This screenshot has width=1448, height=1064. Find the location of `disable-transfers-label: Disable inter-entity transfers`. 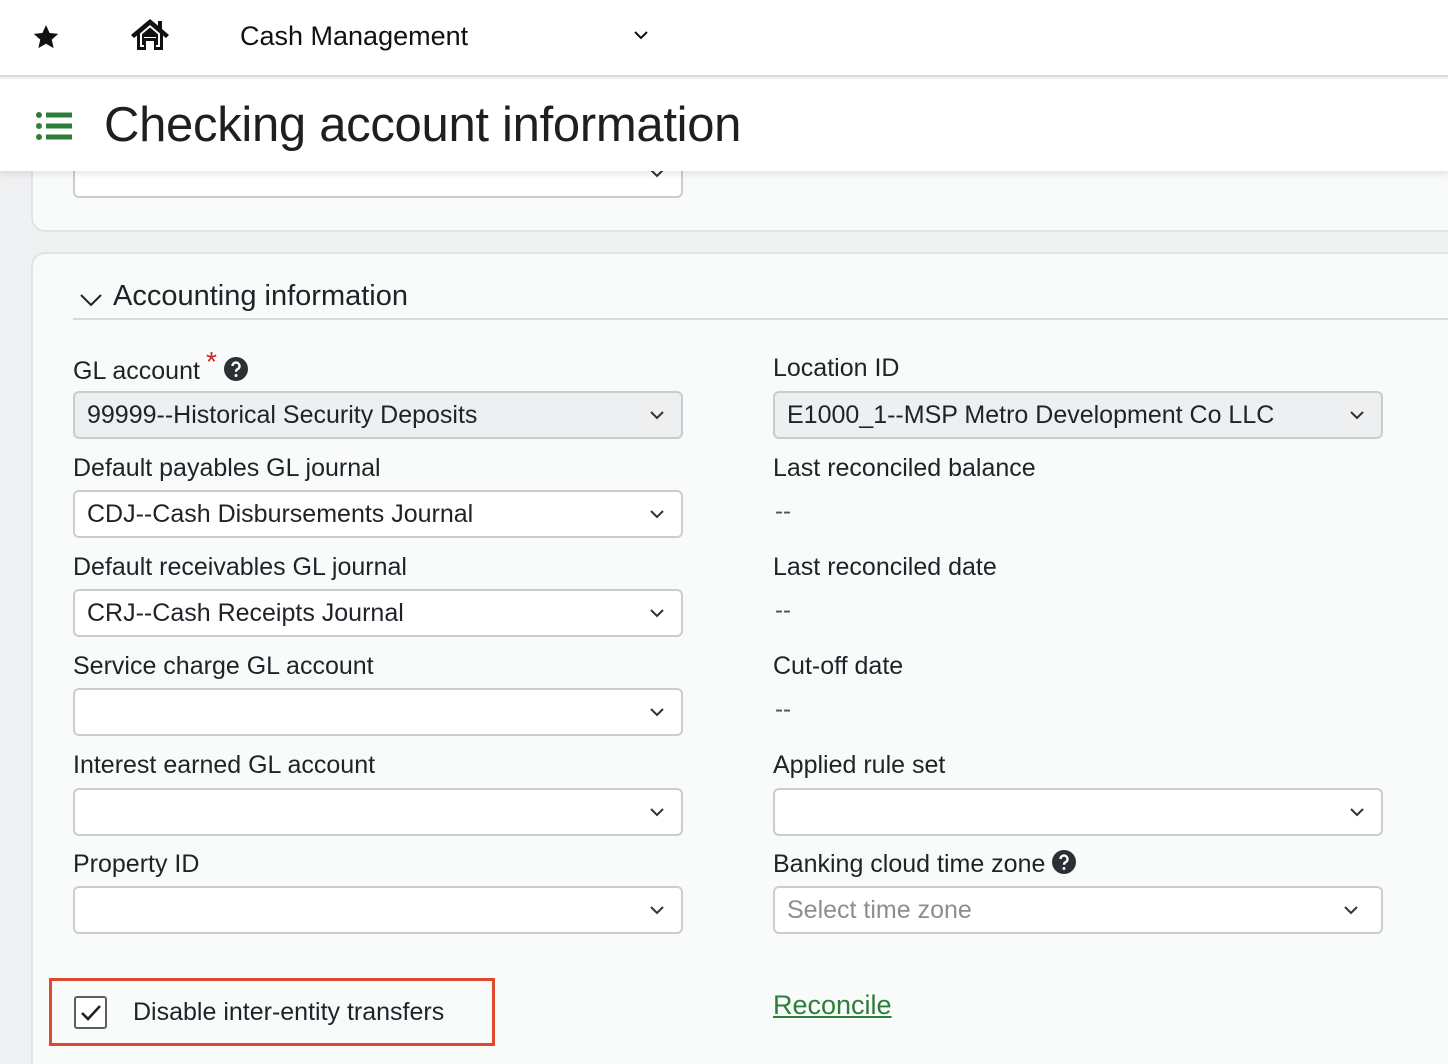

disable-transfers-label: Disable inter-entity transfers is located at coordinates (288, 1012).